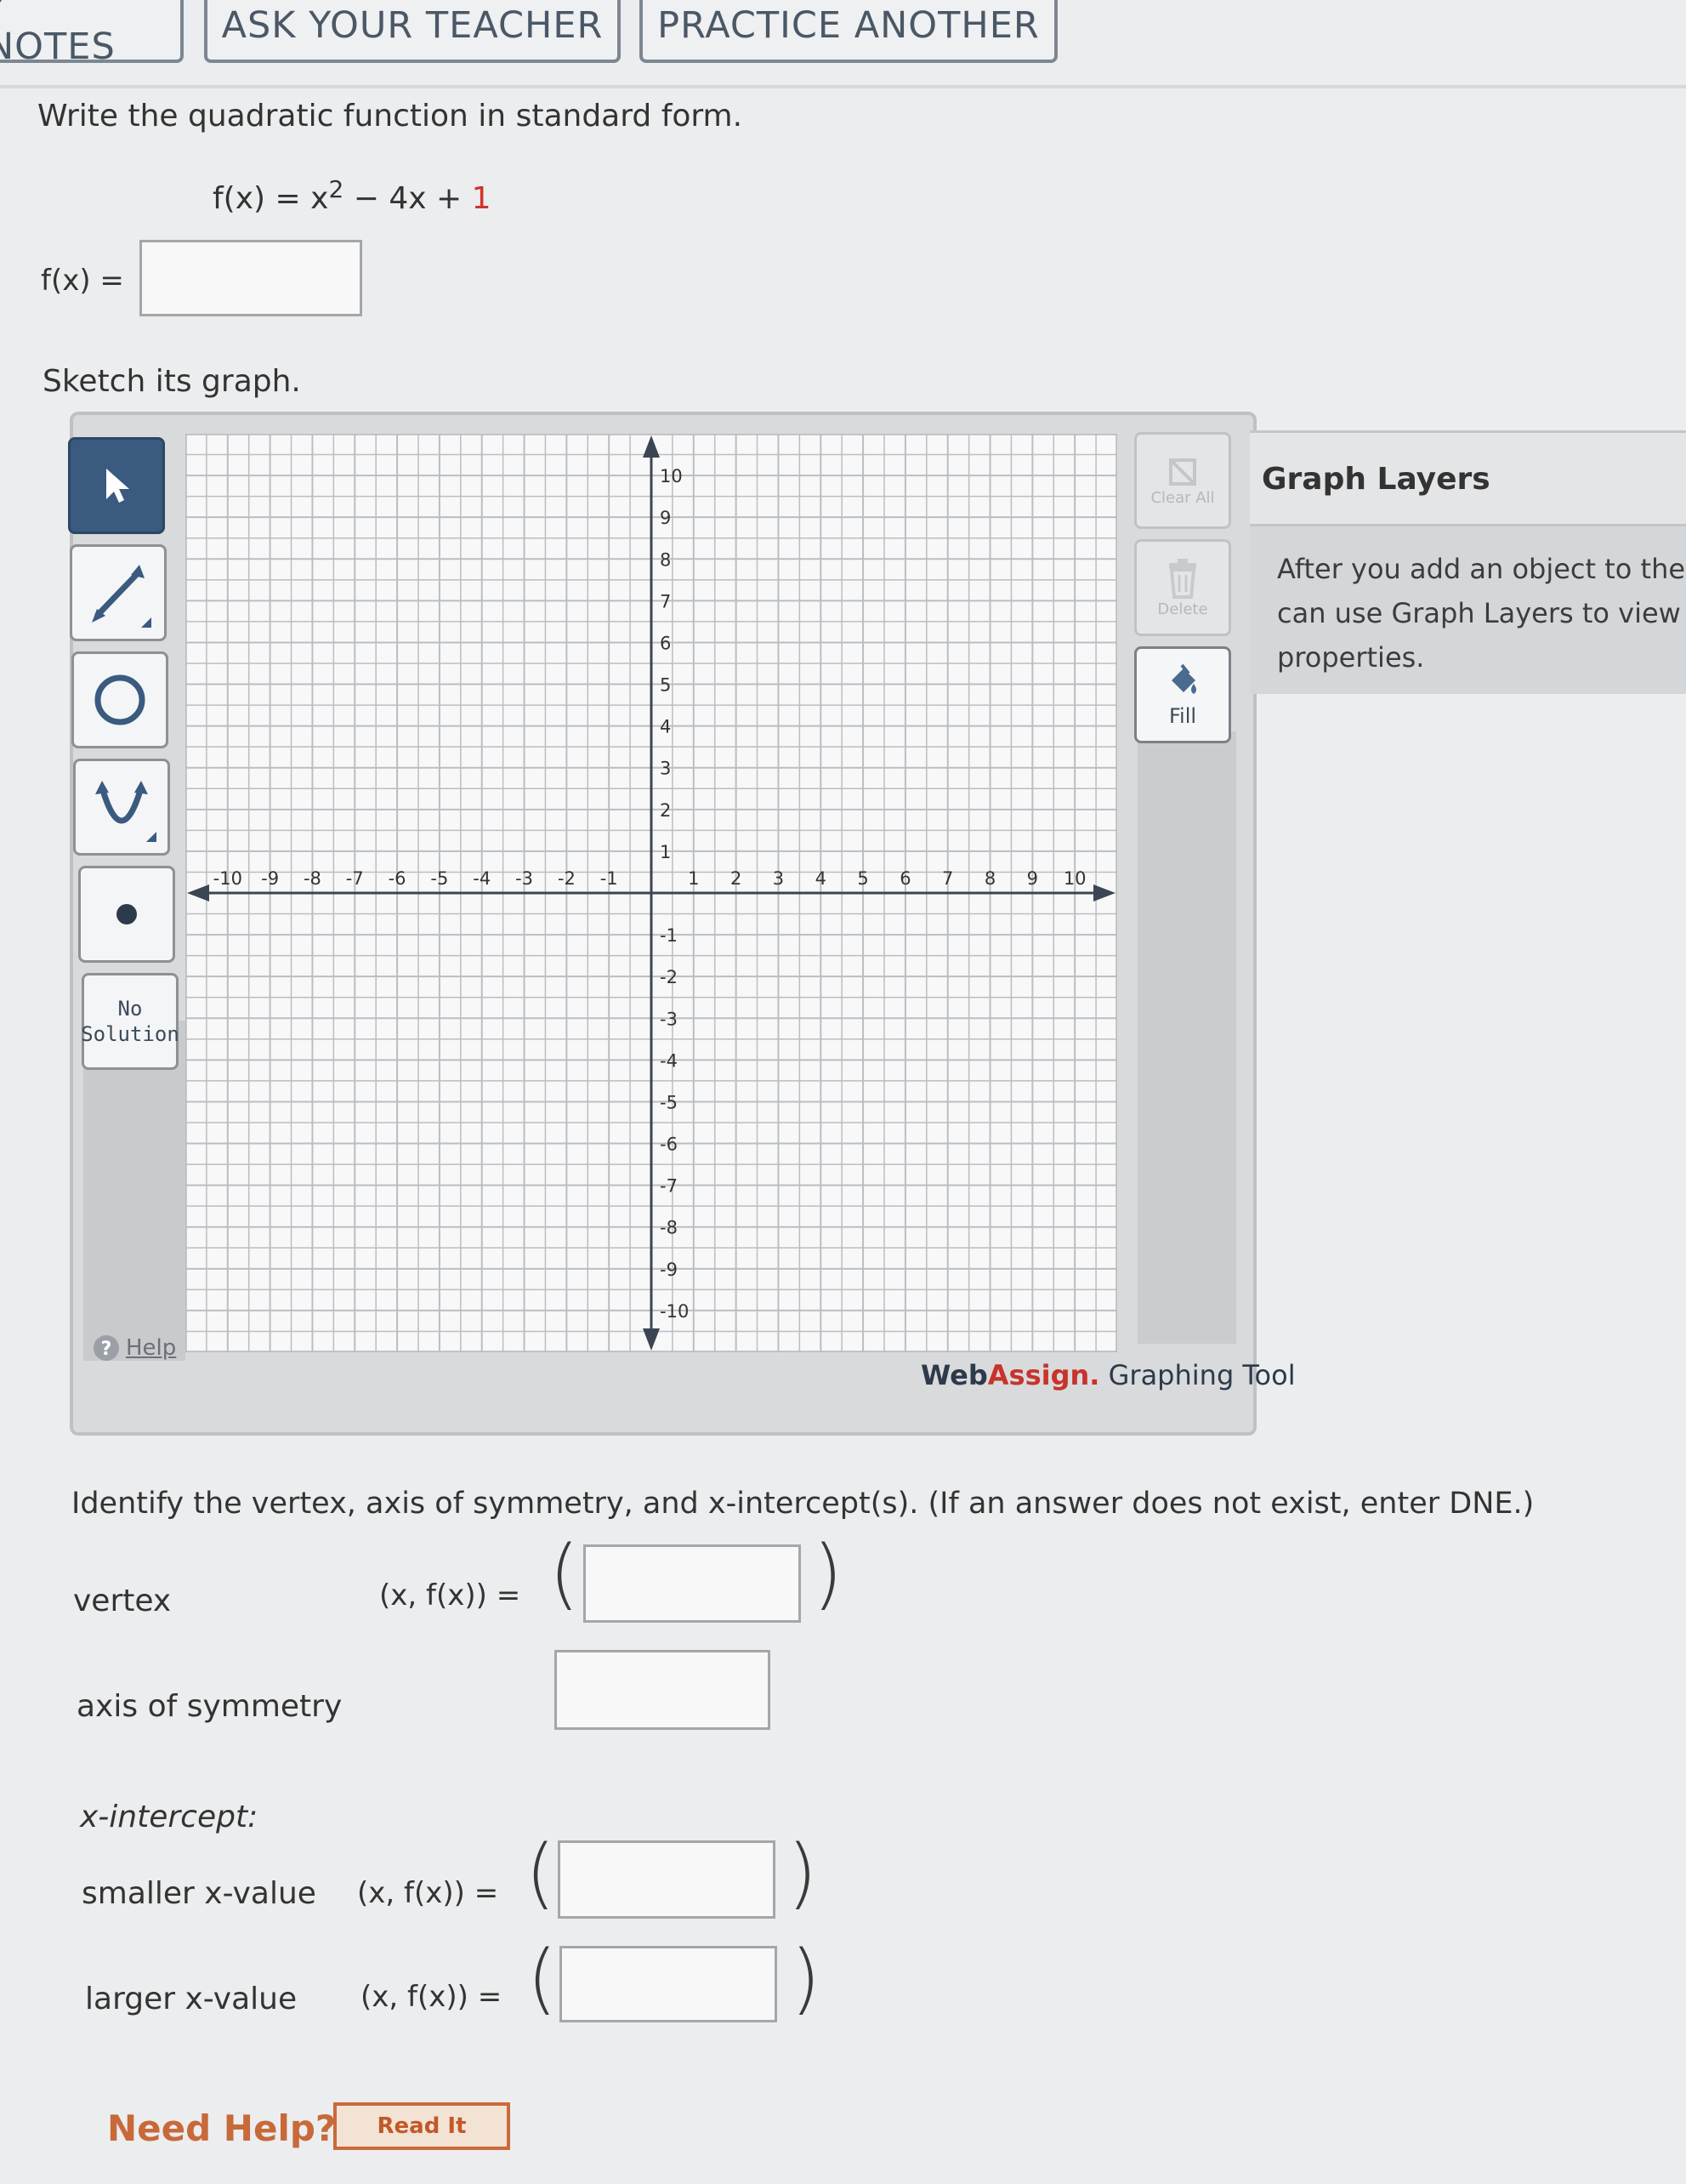 This screenshot has width=1686, height=2184. Describe the element at coordinates (270, 879) in the screenshot. I see `x-tick-label: -9` at that location.